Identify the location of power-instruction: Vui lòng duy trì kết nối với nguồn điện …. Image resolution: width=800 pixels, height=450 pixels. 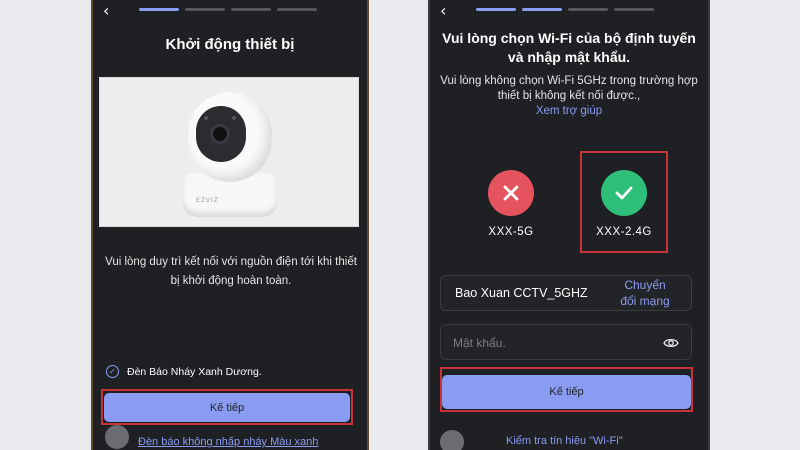
(231, 271).